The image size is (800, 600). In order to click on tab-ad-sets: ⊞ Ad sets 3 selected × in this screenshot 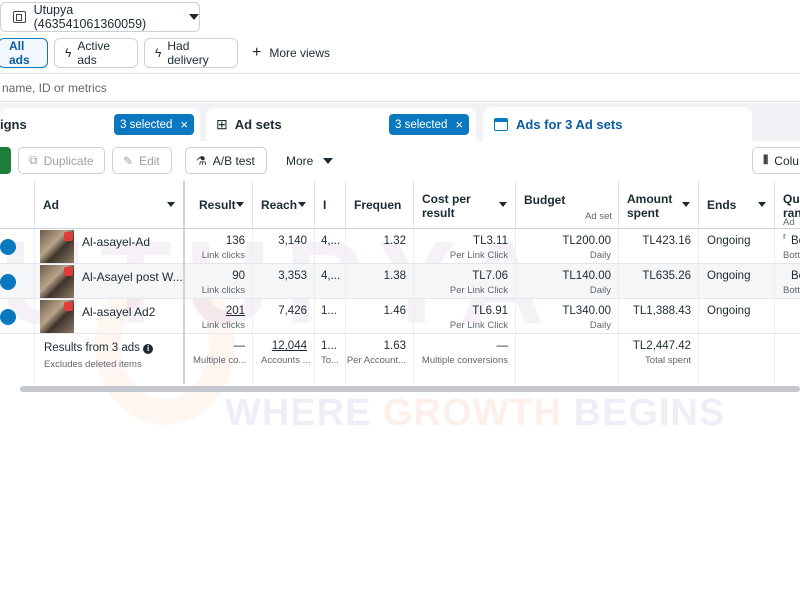, I will do `click(341, 124)`.